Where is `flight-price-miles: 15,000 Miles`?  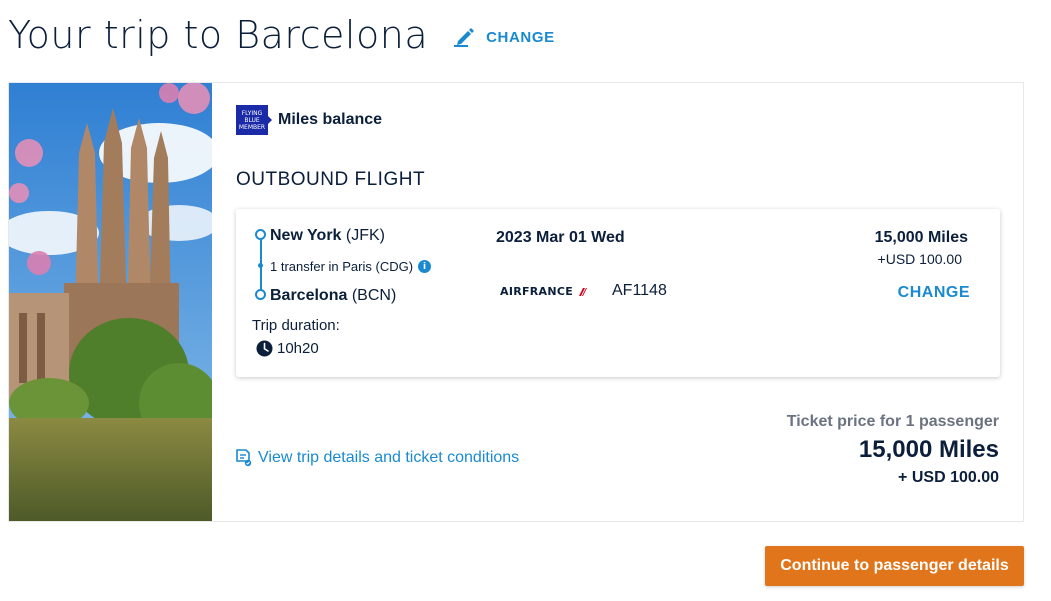
flight-price-miles: 15,000 Miles is located at coordinates (921, 237).